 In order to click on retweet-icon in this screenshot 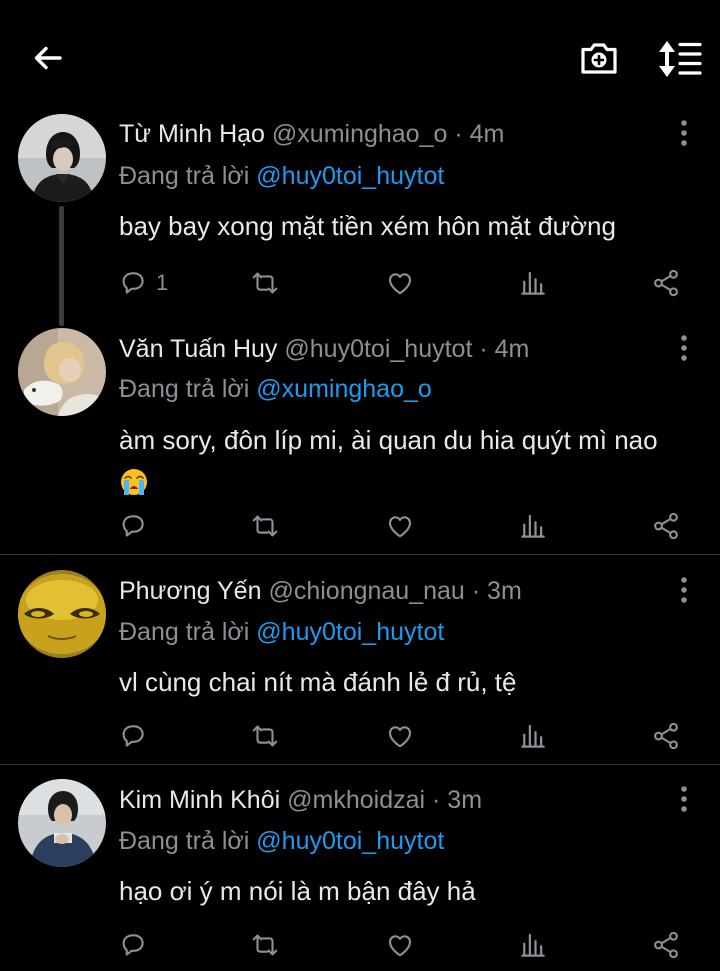, I will do `click(265, 945)`.